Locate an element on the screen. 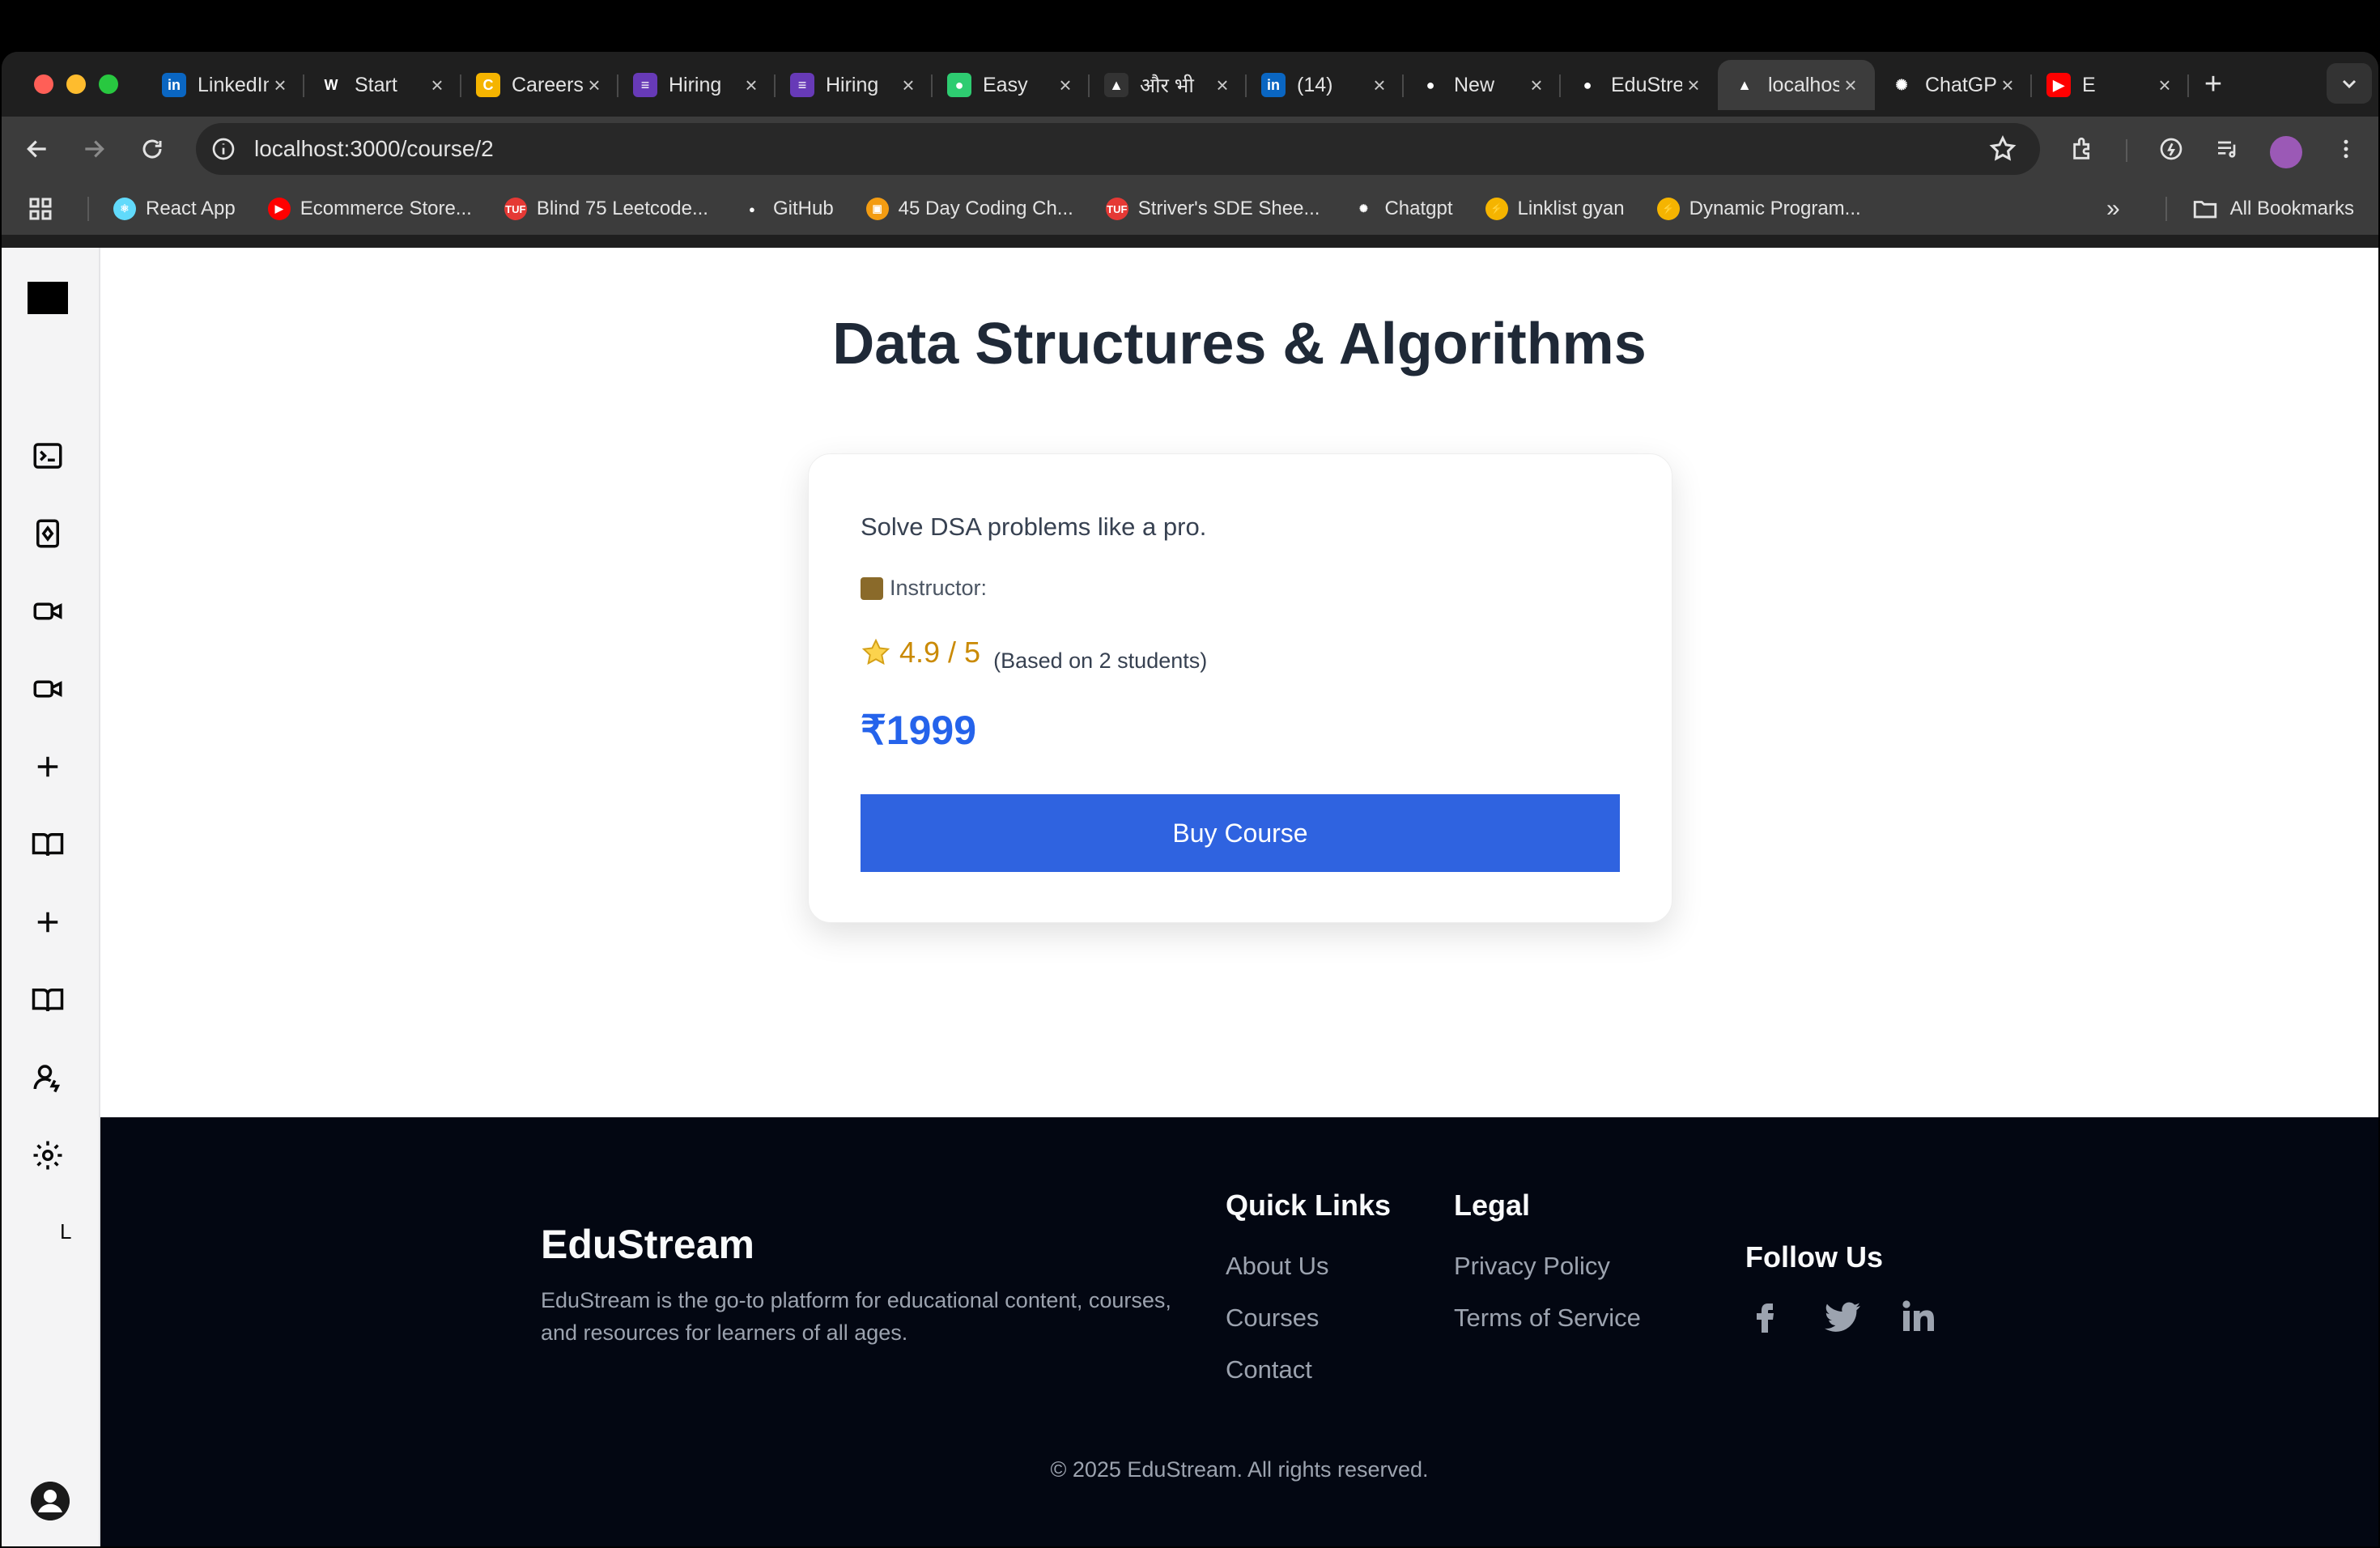 The height and width of the screenshot is (1548, 2380). footer-link-contact: Contact is located at coordinates (1269, 1370).